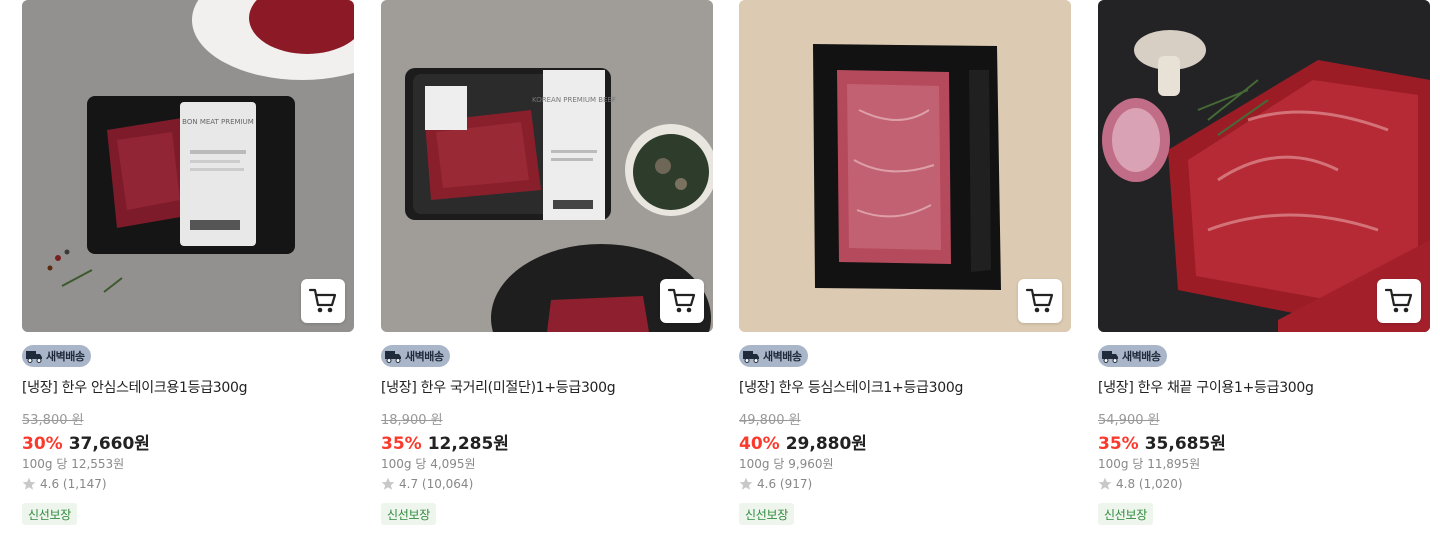 The height and width of the screenshot is (551, 1440). What do you see at coordinates (1149, 484) in the screenshot?
I see `rating-text: 4.8 (1,020)` at bounding box center [1149, 484].